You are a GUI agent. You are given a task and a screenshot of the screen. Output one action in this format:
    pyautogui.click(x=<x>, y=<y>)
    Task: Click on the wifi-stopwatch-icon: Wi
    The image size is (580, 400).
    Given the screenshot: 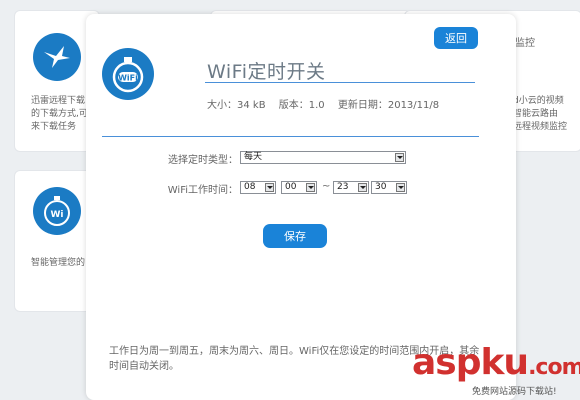 What is the action you would take?
    pyautogui.click(x=57, y=211)
    